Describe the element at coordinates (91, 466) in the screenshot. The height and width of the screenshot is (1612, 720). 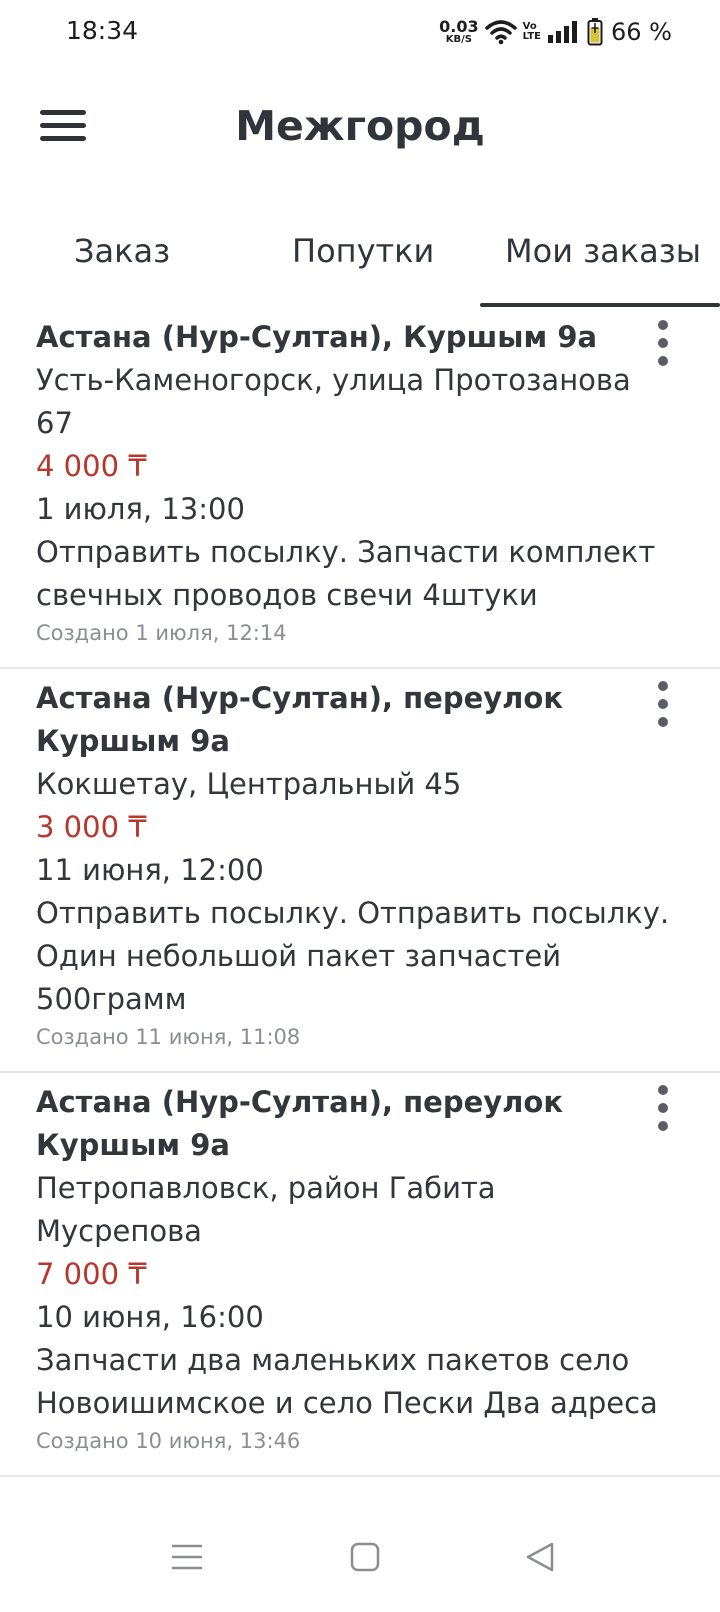
I see `order-price: 4 000 ₸` at that location.